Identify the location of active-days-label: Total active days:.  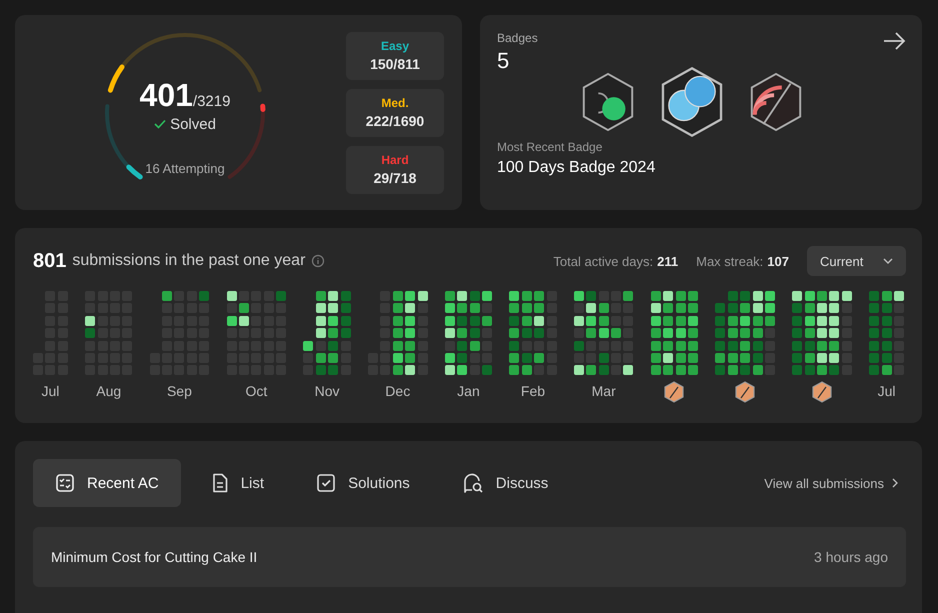
(603, 261).